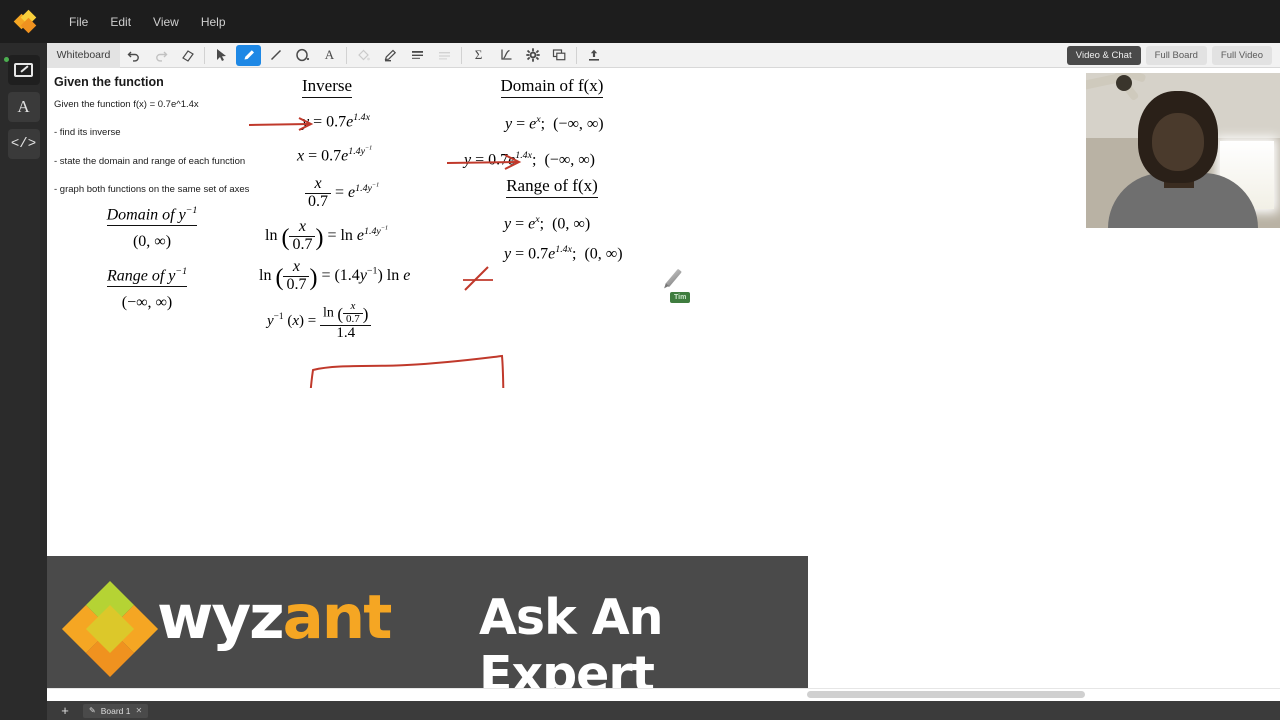 Image resolution: width=1280 pixels, height=720 pixels. Describe the element at coordinates (147, 289) in the screenshot. I see `range-of-inverse-block: Range of y−1 (−∞, ∞)` at that location.